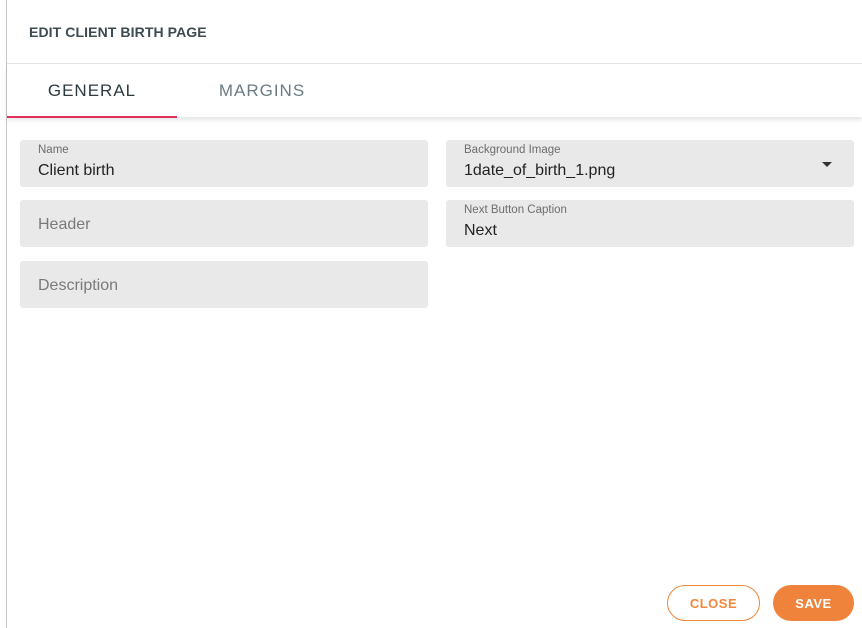  Describe the element at coordinates (650, 223) in the screenshot. I see `next-button-caption-field: Next Button Caption Next` at that location.